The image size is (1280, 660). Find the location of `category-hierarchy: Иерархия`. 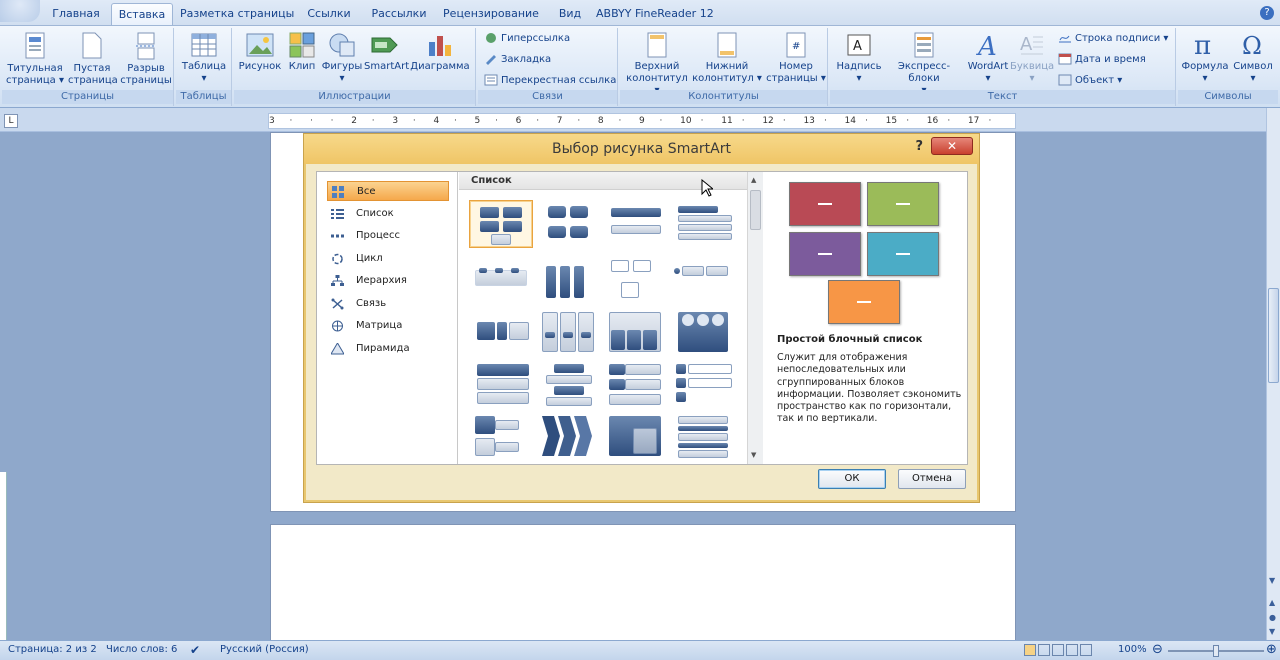

category-hierarchy: Иерархия is located at coordinates (388, 281).